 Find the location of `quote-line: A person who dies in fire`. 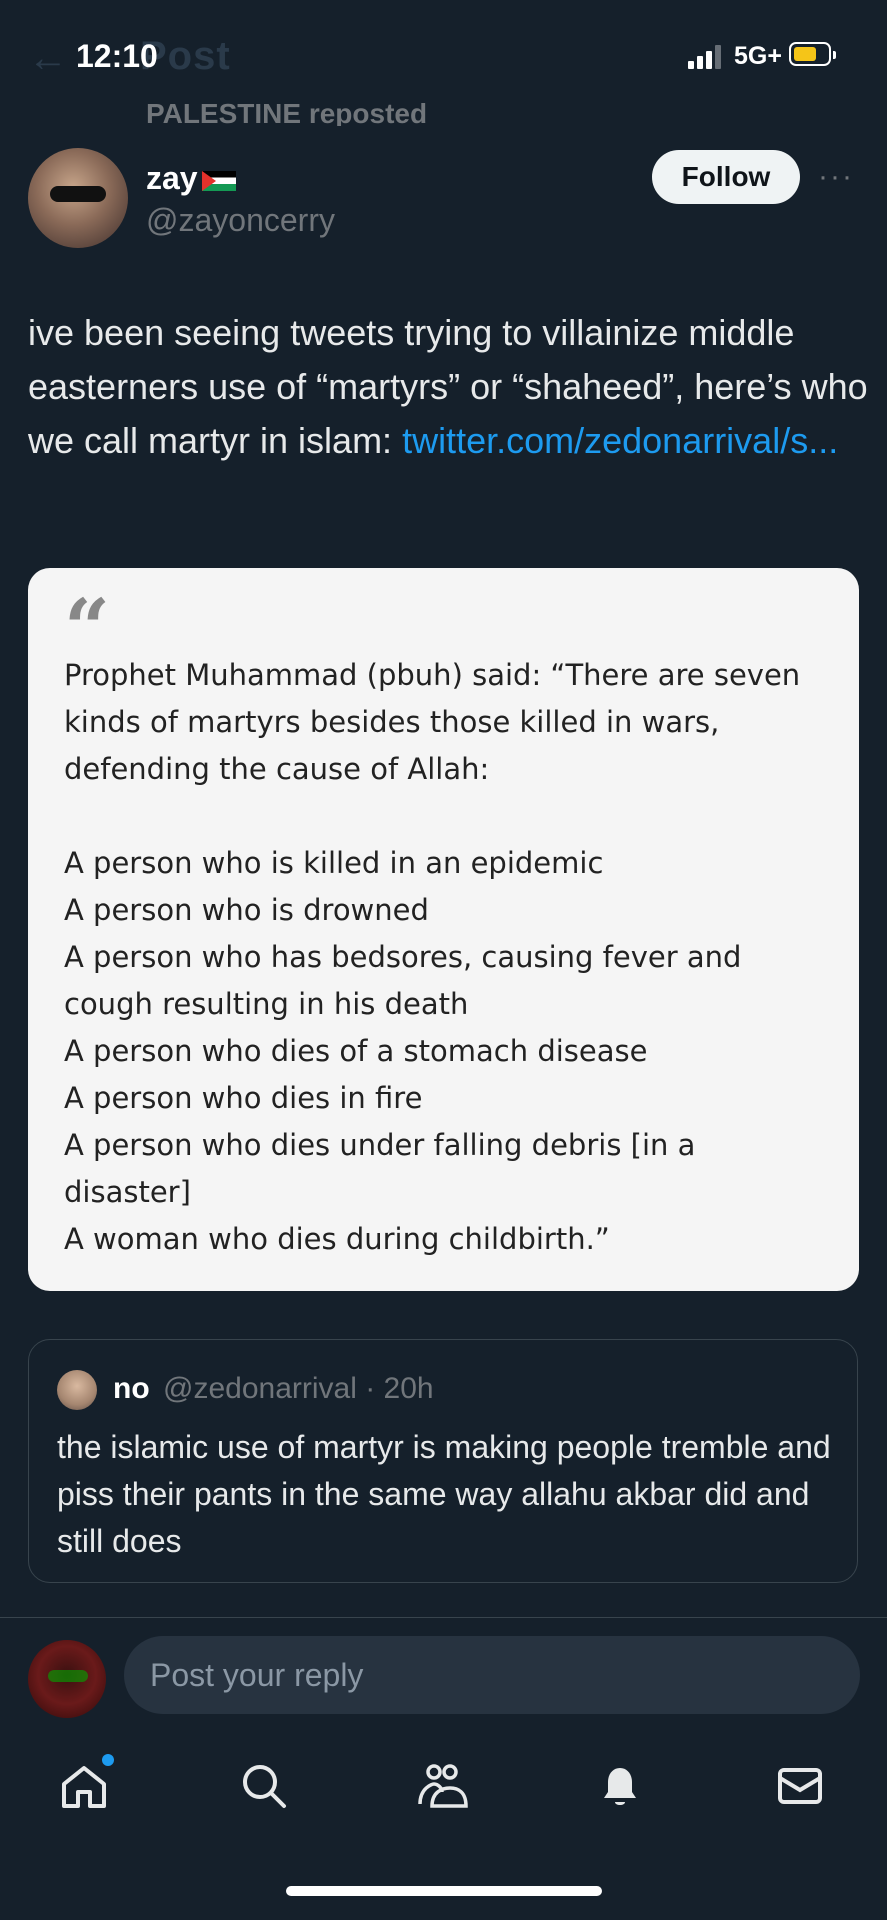

quote-line: A person who dies in fire is located at coordinates (243, 1098).